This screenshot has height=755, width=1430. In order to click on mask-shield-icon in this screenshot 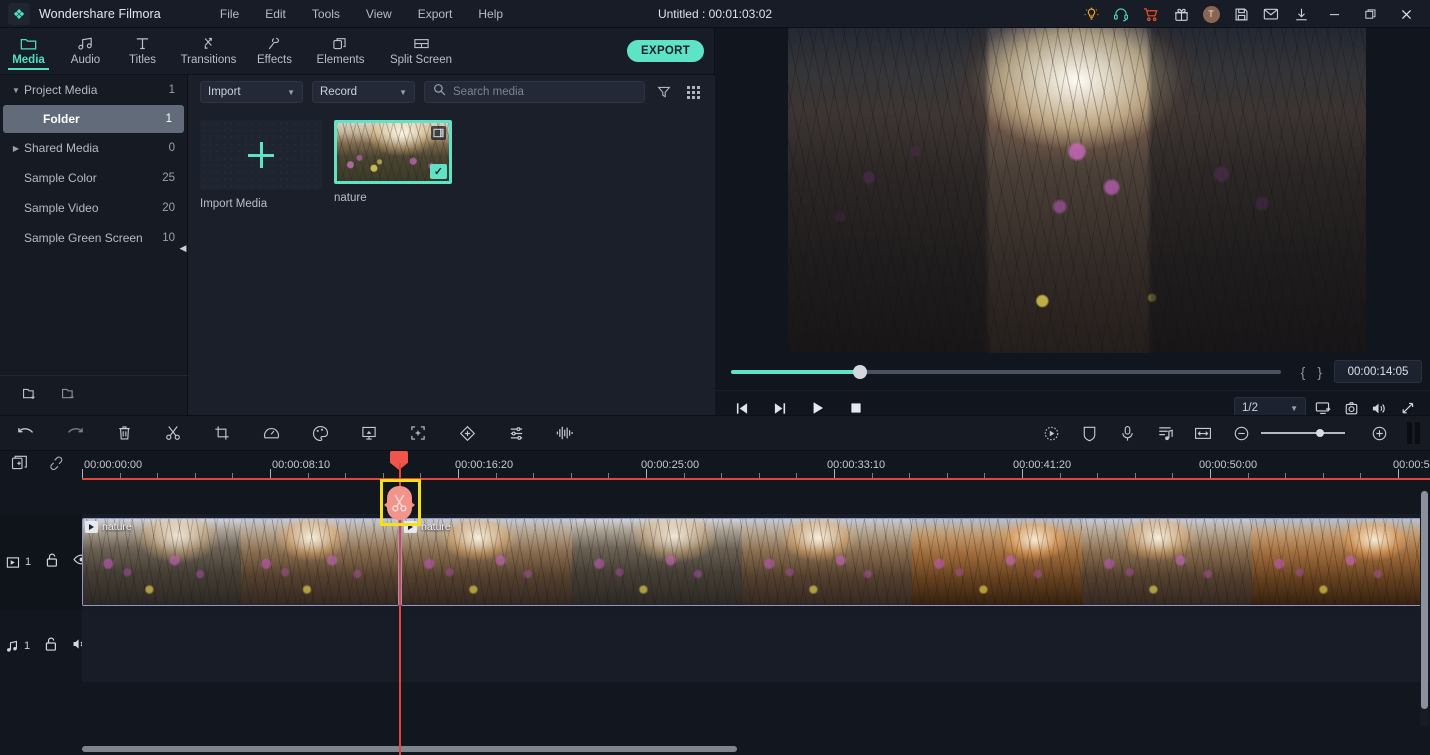, I will do `click(1089, 433)`.